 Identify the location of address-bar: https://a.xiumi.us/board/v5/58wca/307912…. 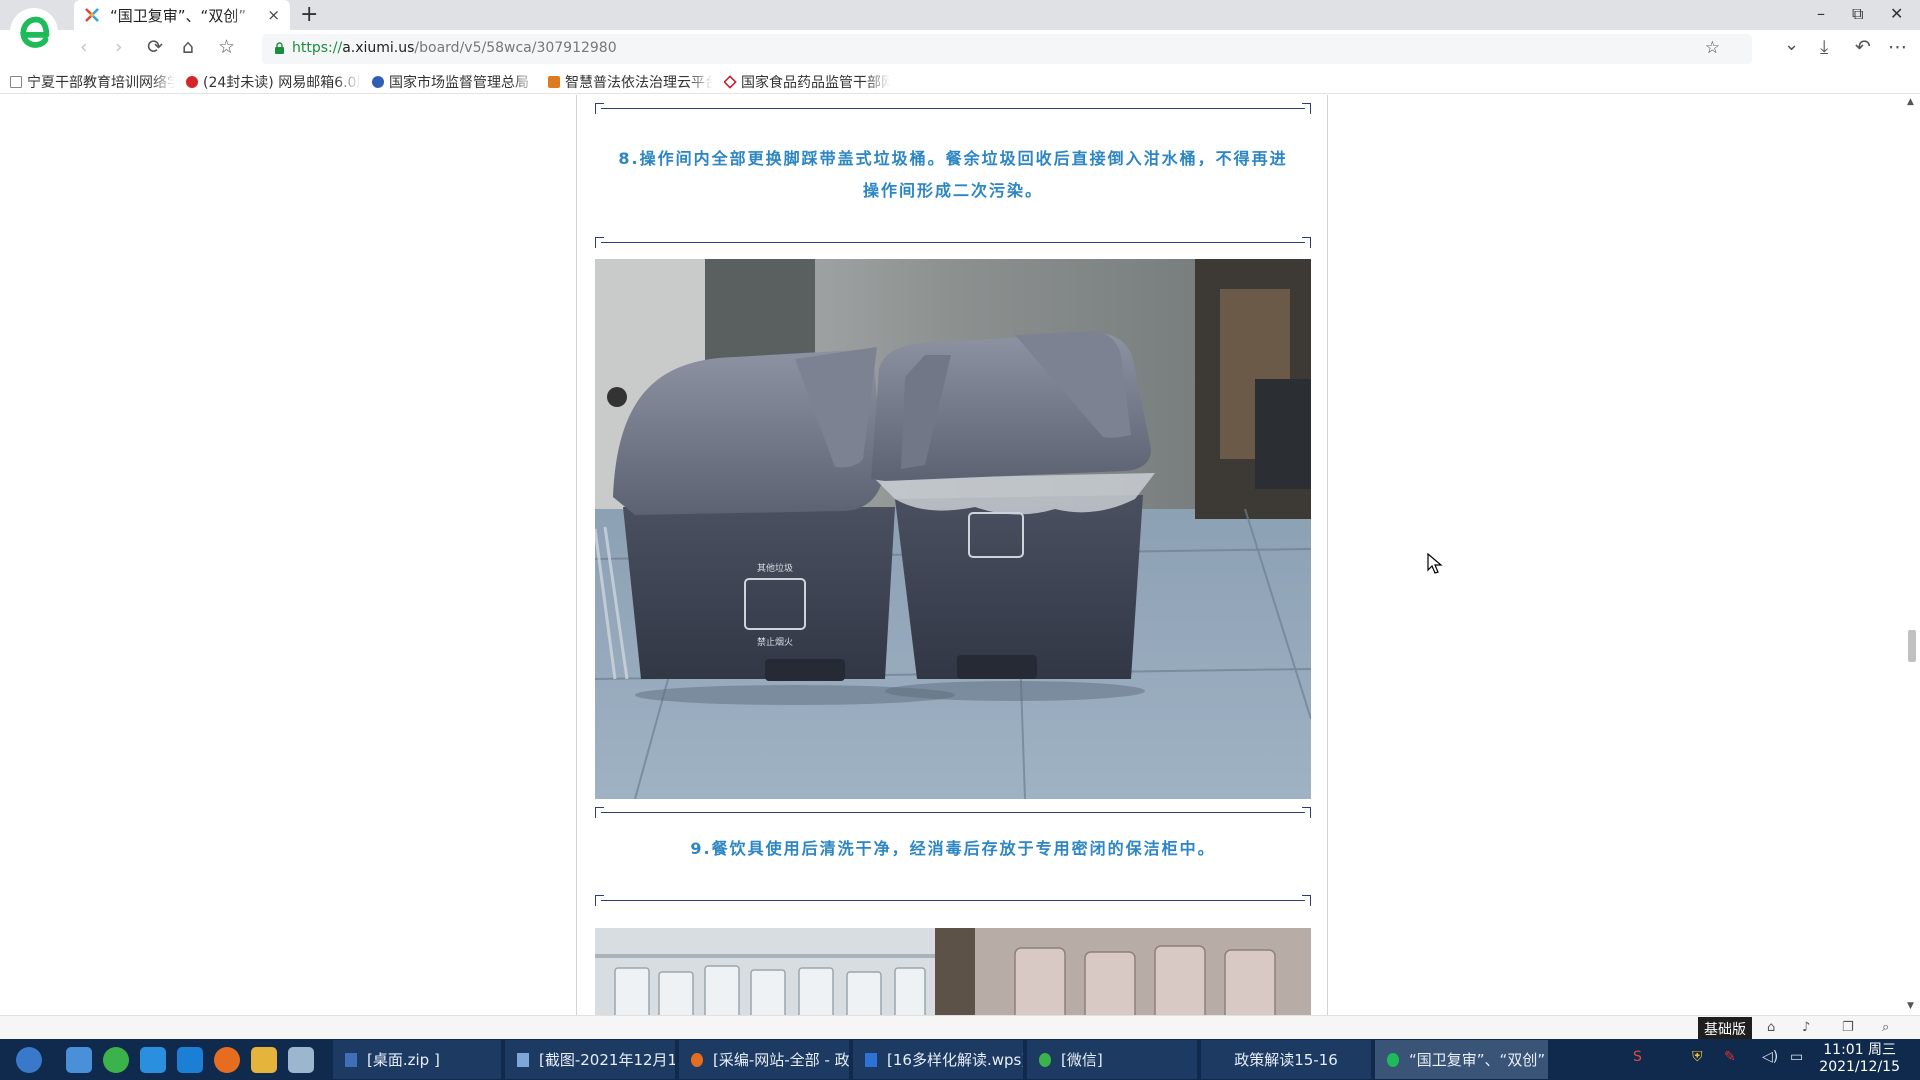
(1007, 49).